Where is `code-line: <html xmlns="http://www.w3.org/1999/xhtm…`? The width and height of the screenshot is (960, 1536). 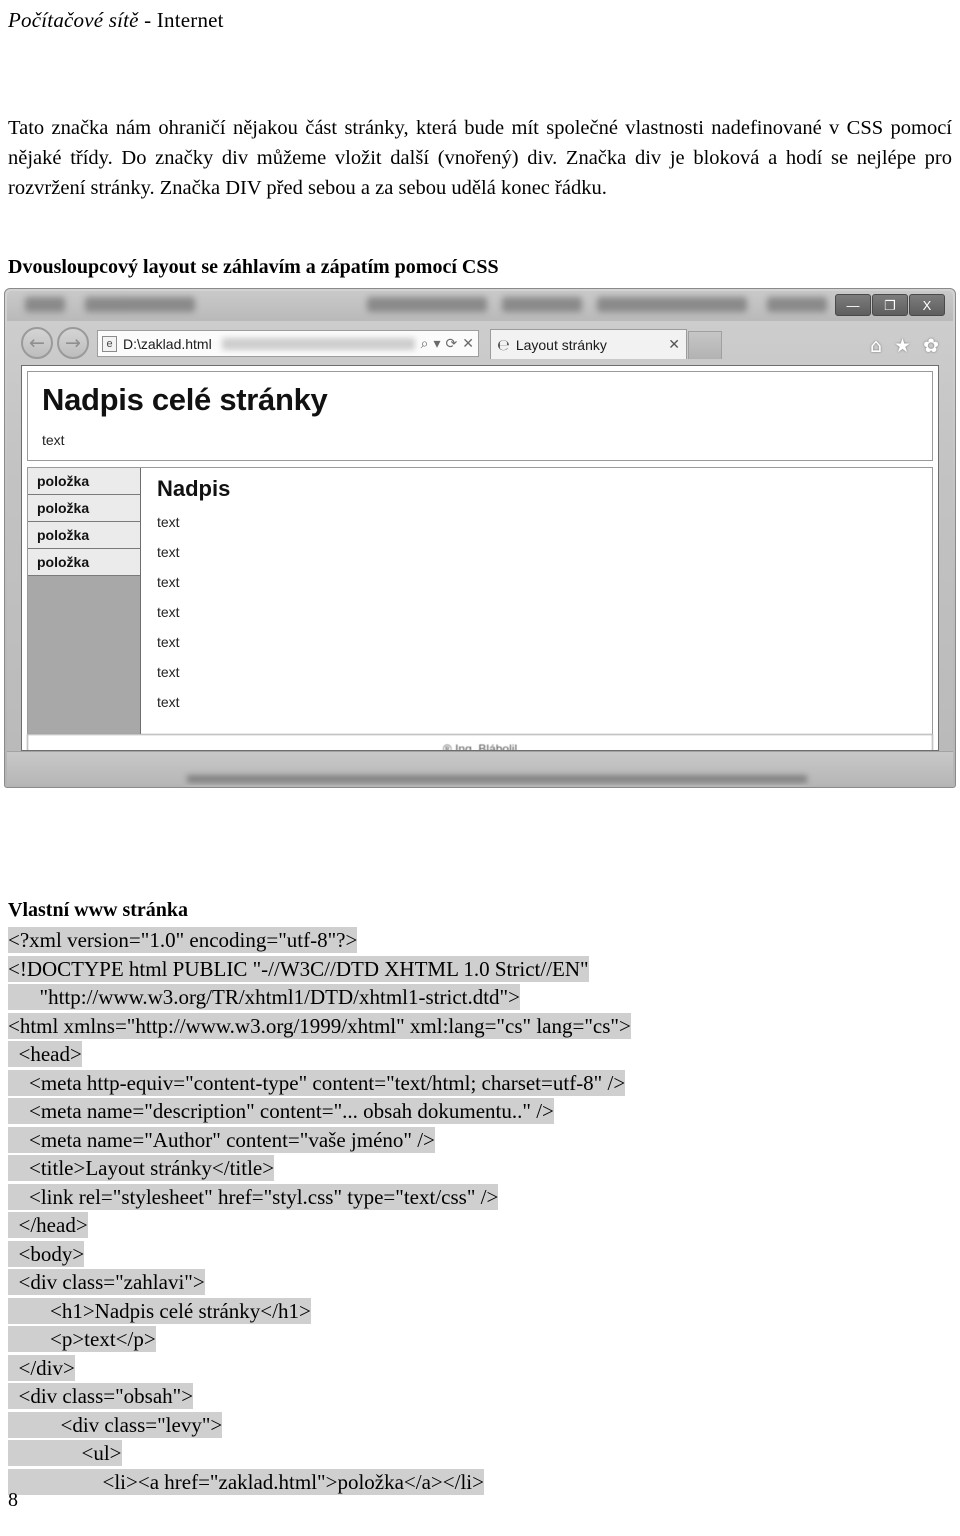
code-line: <html xmlns="http://www.w3.org/1999/xhtm… is located at coordinates (480, 1026).